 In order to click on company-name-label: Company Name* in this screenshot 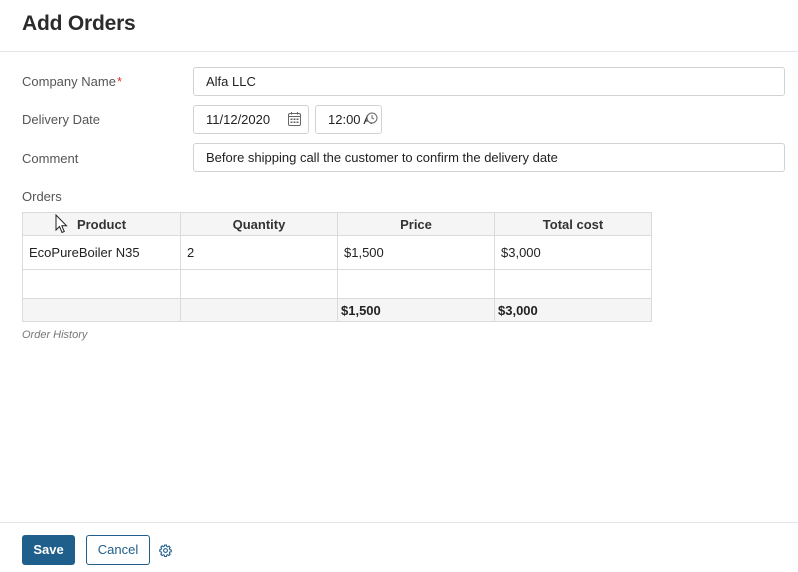, I will do `click(72, 81)`.